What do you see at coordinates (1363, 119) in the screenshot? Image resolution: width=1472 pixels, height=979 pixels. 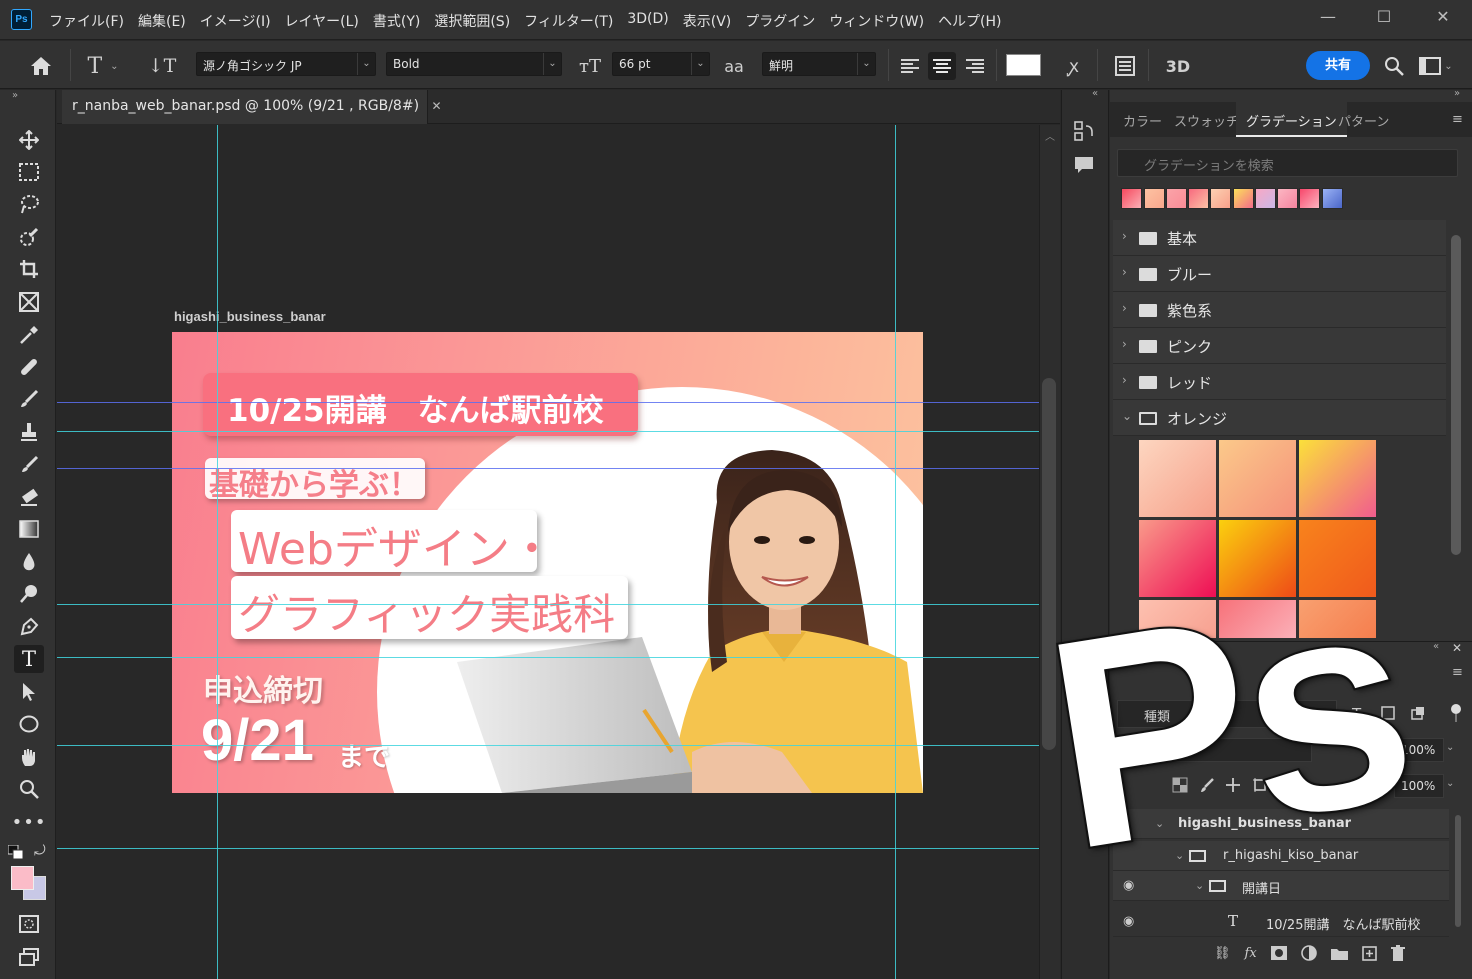 I see `tab-patterns: パターン` at bounding box center [1363, 119].